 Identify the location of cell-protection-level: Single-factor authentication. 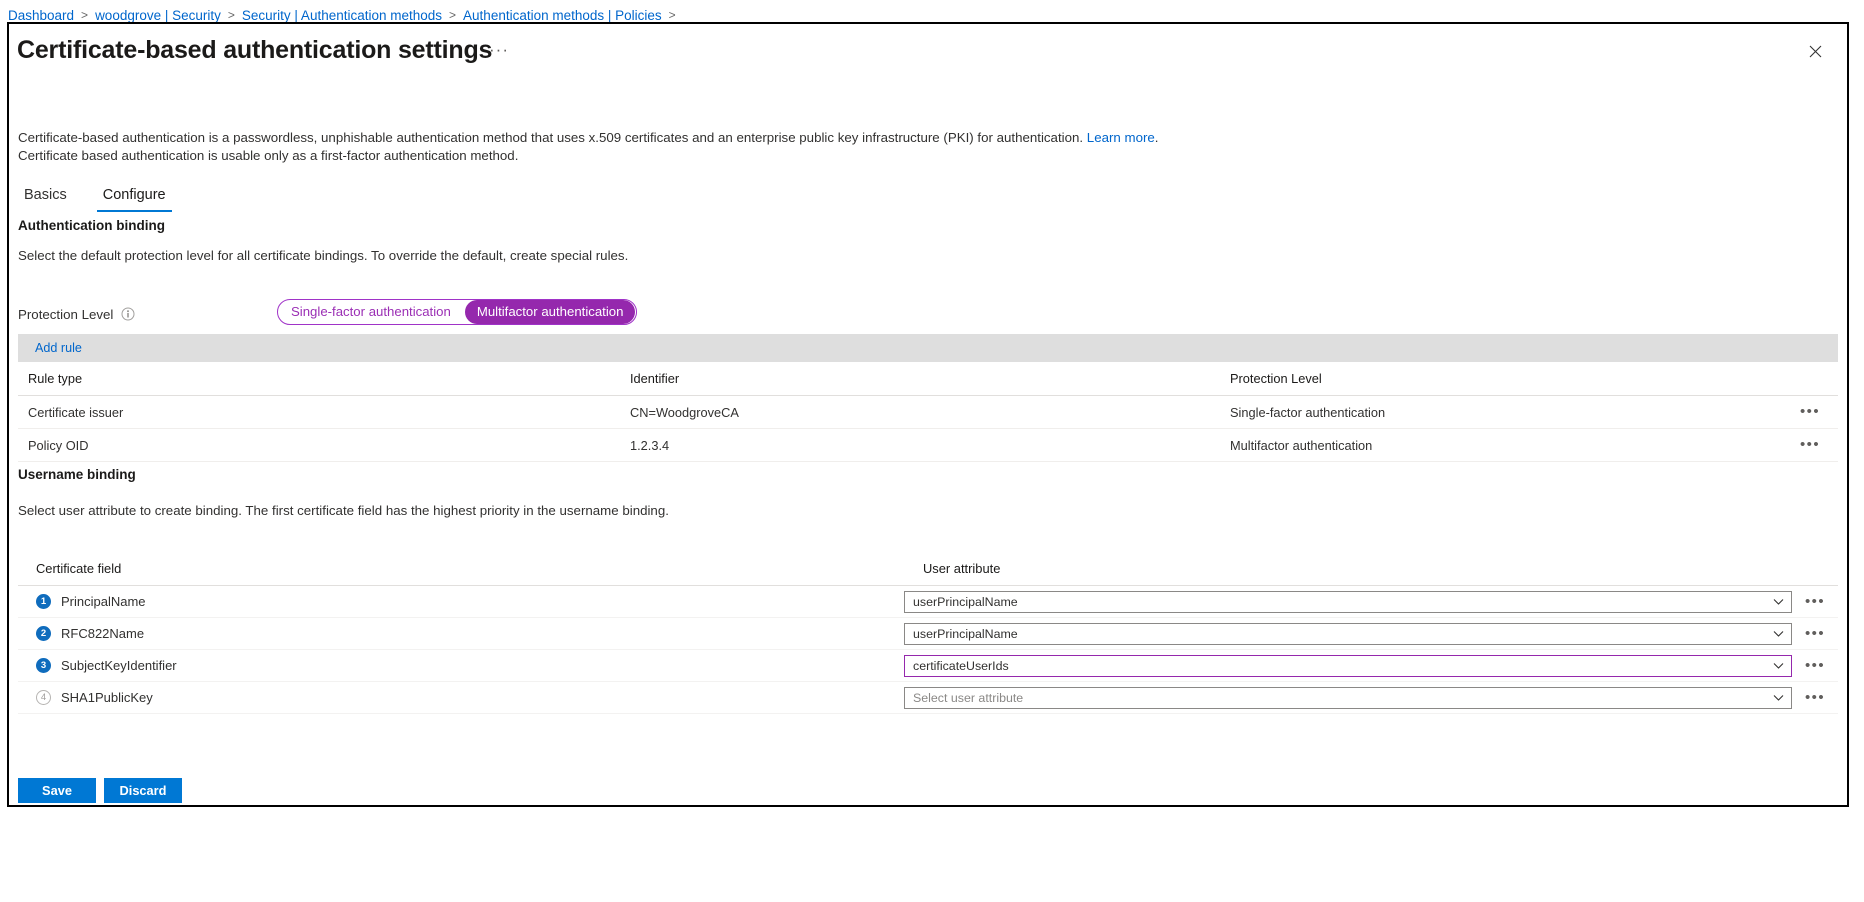
(1308, 412).